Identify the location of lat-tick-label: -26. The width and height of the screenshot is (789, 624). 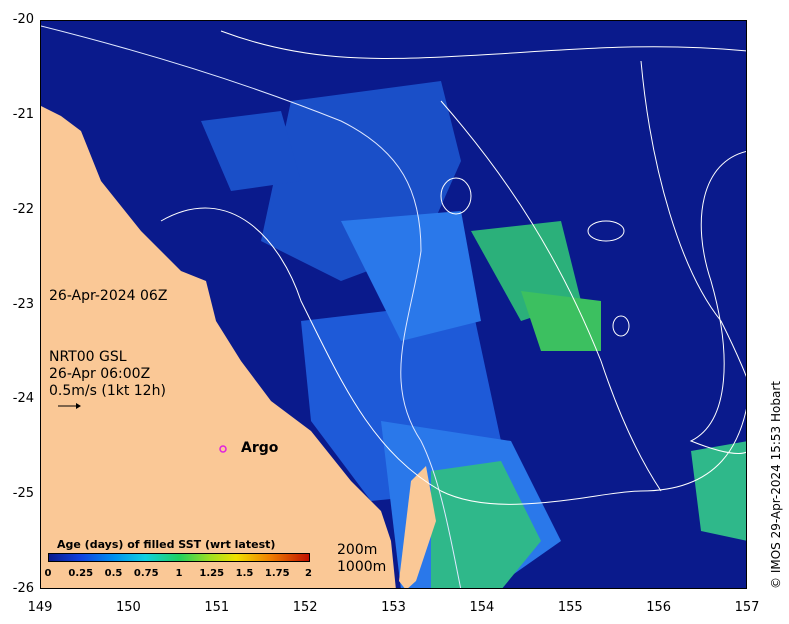
(23, 588).